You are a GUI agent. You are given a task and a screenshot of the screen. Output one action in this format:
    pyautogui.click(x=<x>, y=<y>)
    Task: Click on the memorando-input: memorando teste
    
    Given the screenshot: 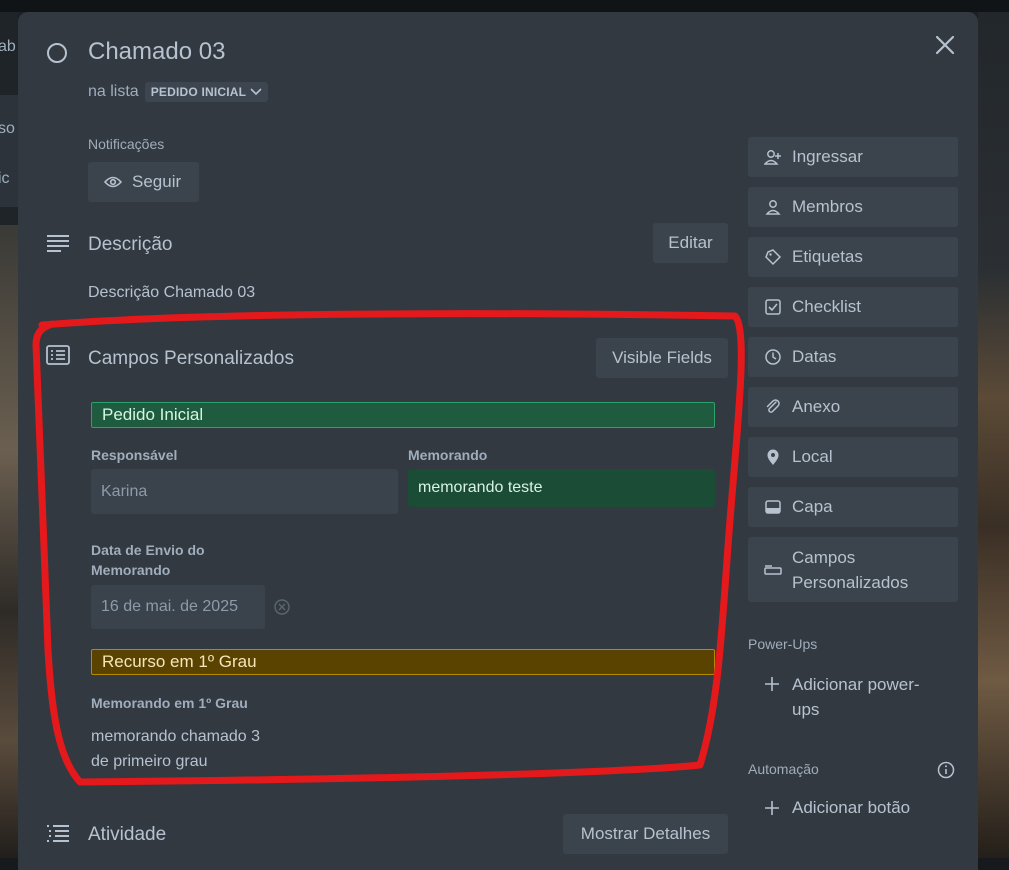 What is the action you would take?
    pyautogui.click(x=561, y=488)
    